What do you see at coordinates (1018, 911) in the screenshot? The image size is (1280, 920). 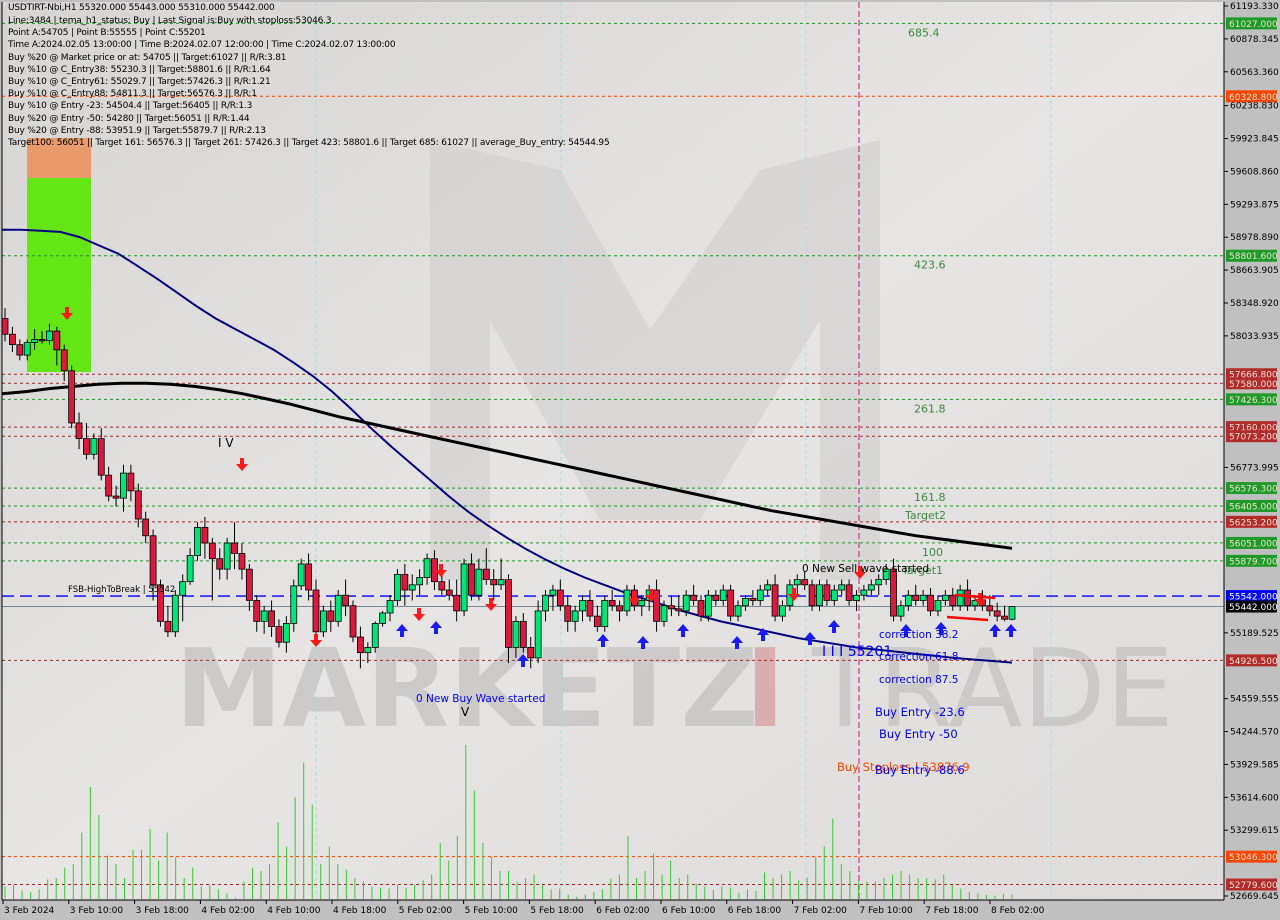 I see `x-tick-label: 8 Feb 02:00` at bounding box center [1018, 911].